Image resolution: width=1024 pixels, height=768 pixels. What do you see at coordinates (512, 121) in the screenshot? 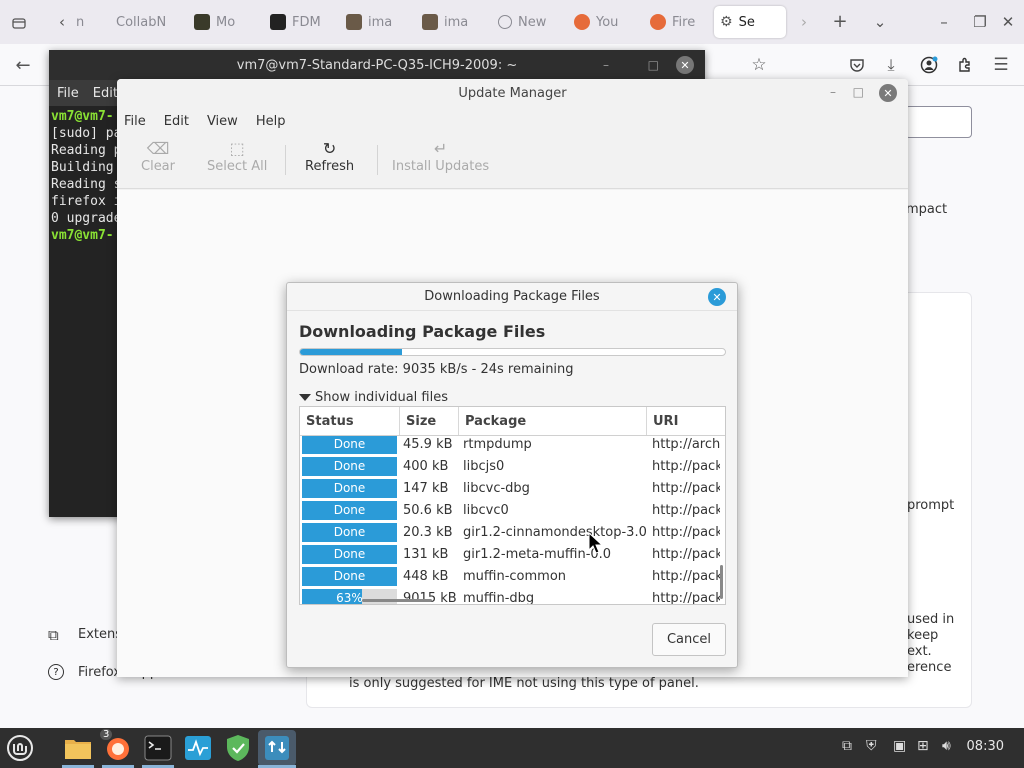
I see `update-manager-menubar: File Edit View Help` at bounding box center [512, 121].